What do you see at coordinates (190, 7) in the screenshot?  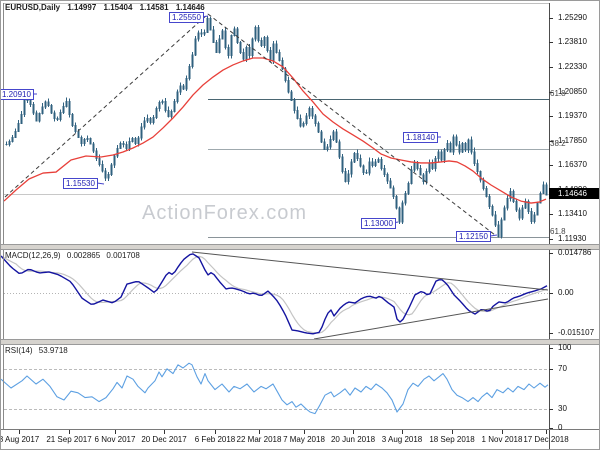 I see `ohlc-close-value: 1.14646` at bounding box center [190, 7].